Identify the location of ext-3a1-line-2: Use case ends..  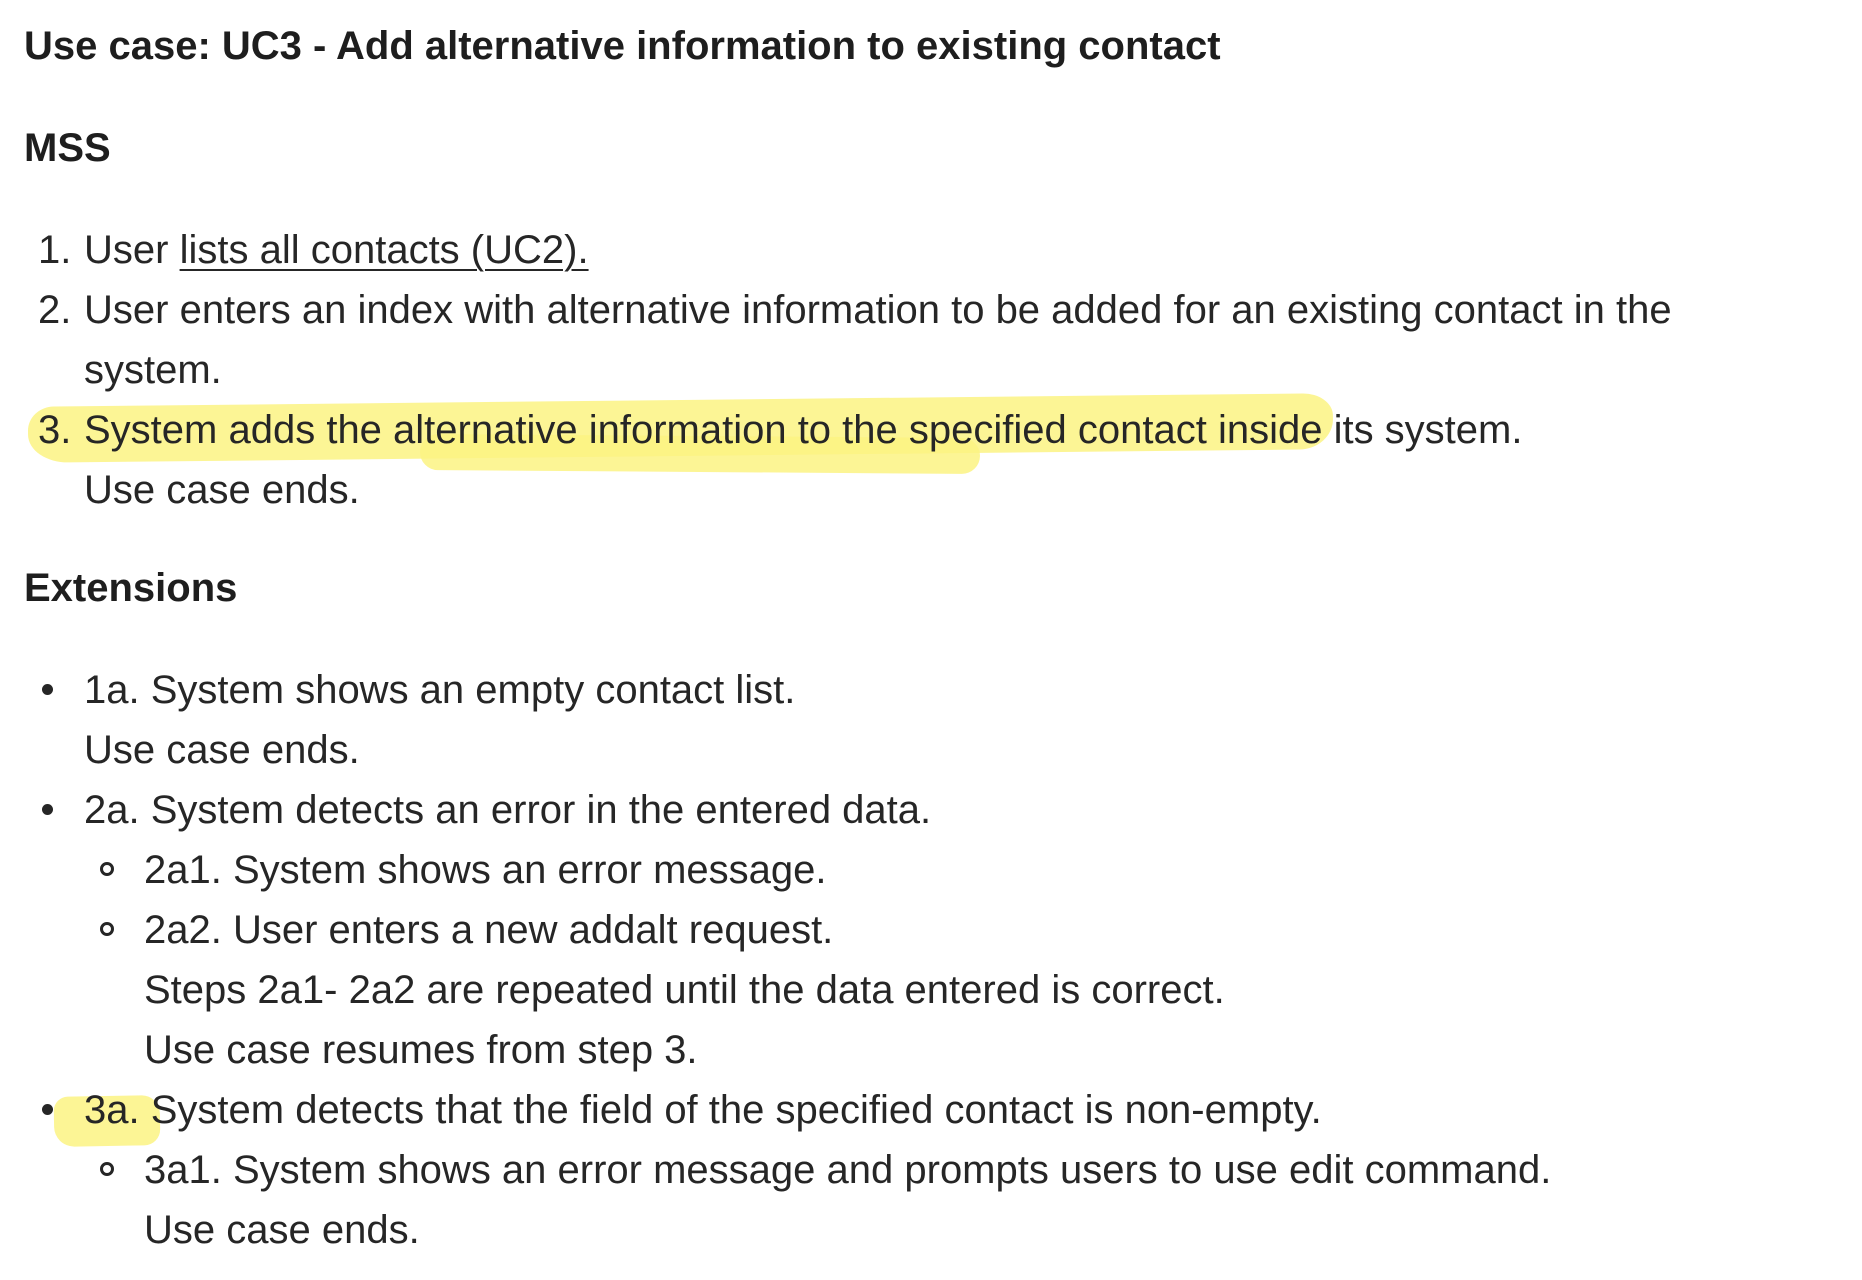
(282, 1230).